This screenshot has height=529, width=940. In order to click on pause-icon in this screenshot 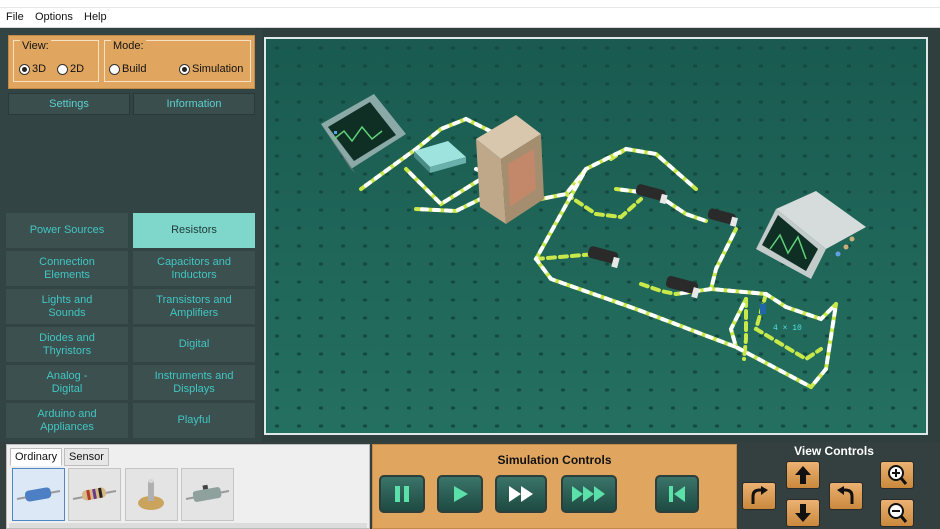, I will do `click(402, 494)`.